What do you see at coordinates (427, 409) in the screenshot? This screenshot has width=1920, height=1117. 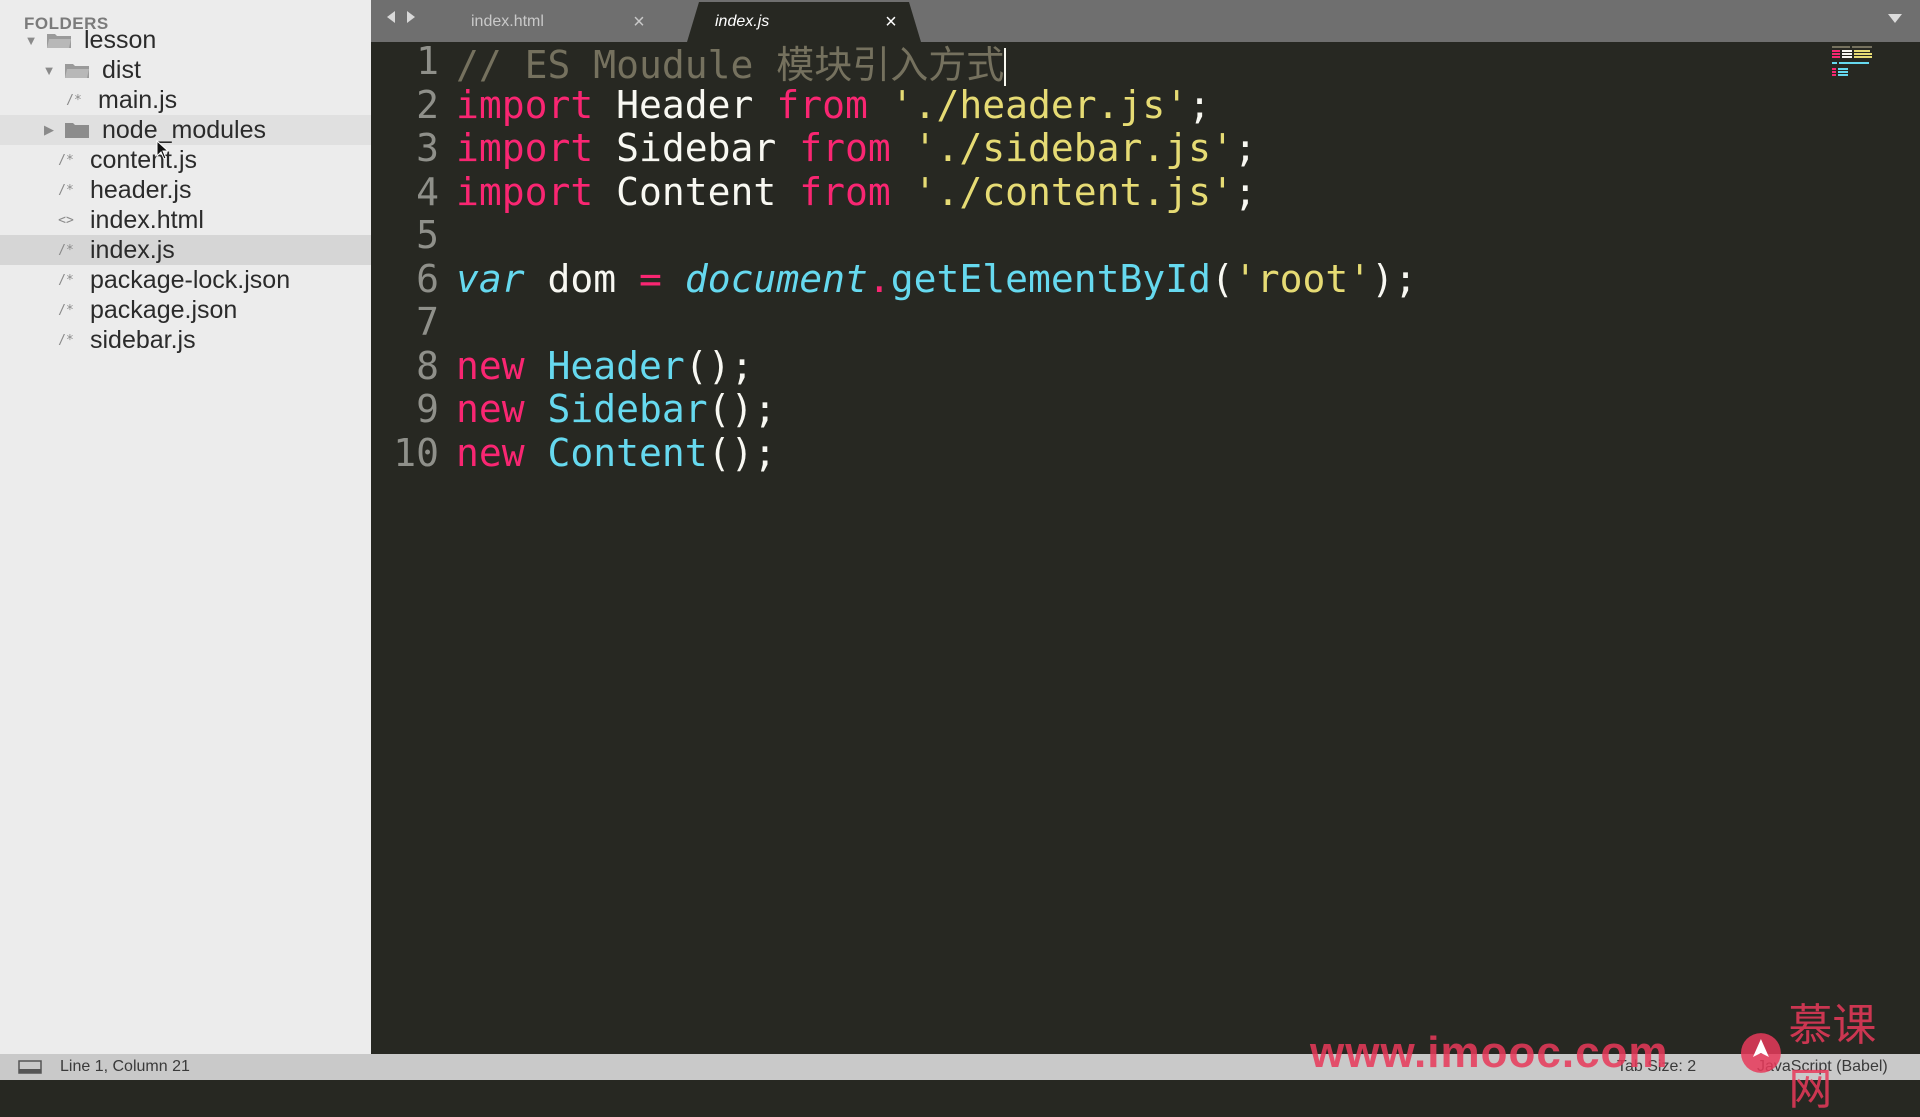 I see `line-number: 9` at bounding box center [427, 409].